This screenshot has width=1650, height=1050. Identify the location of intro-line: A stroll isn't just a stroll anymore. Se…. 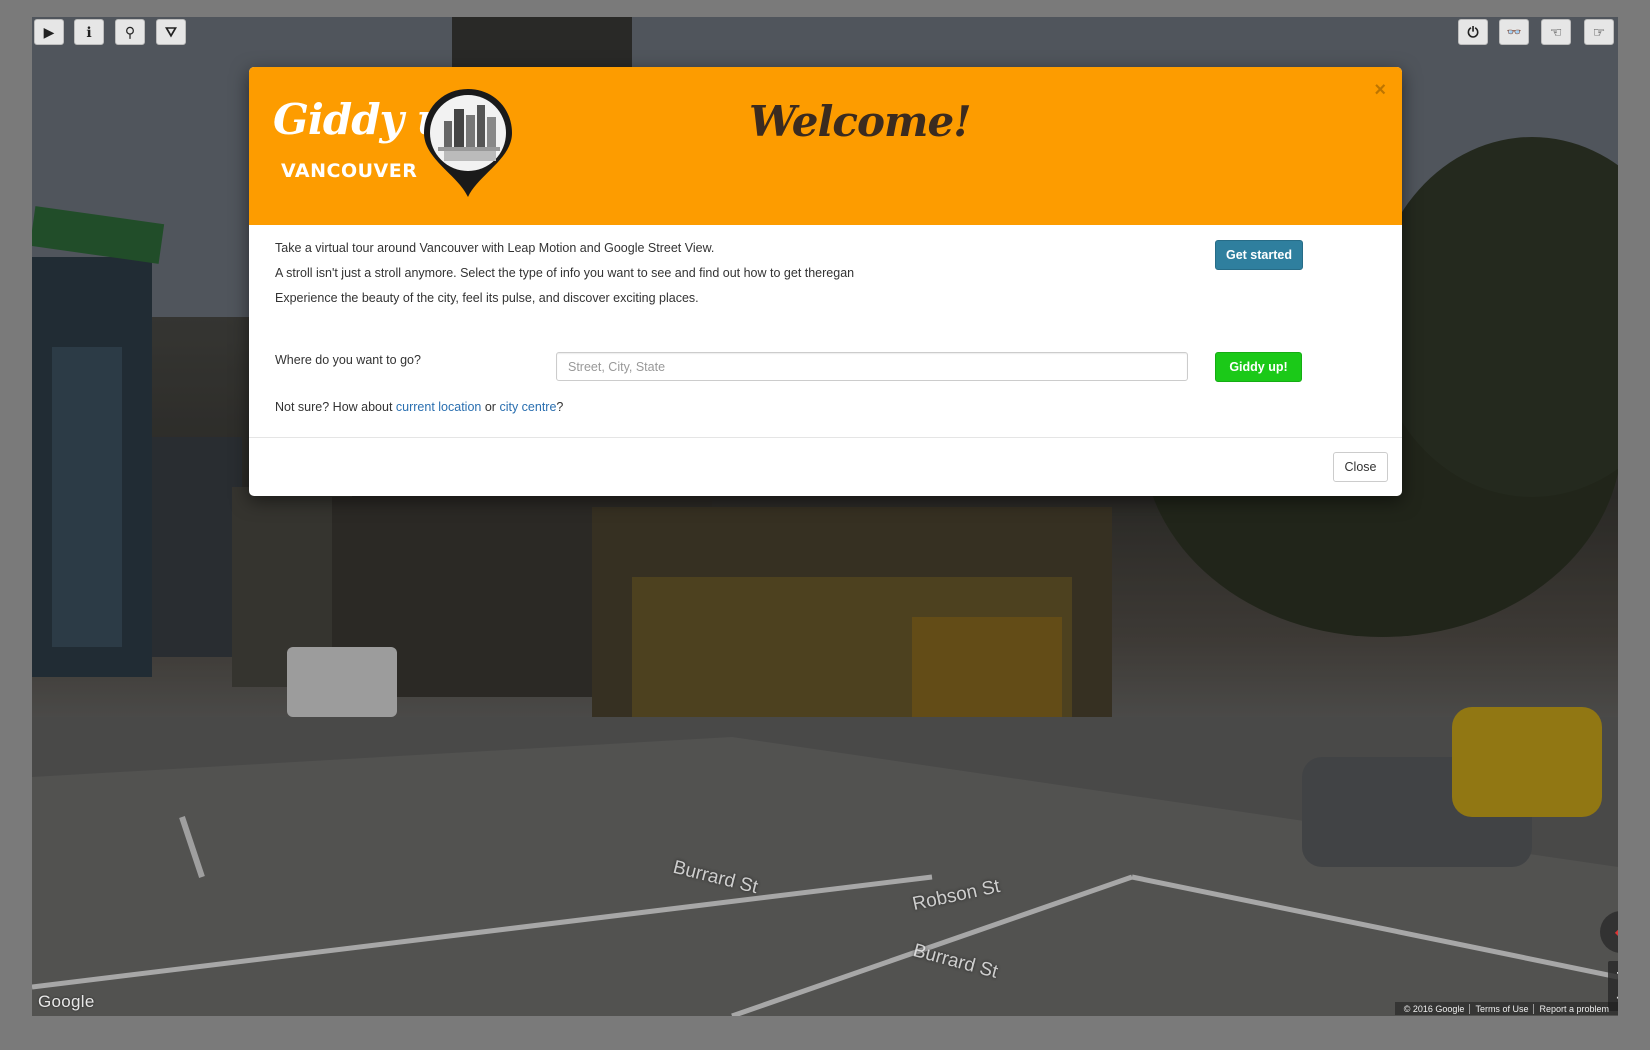
(565, 273).